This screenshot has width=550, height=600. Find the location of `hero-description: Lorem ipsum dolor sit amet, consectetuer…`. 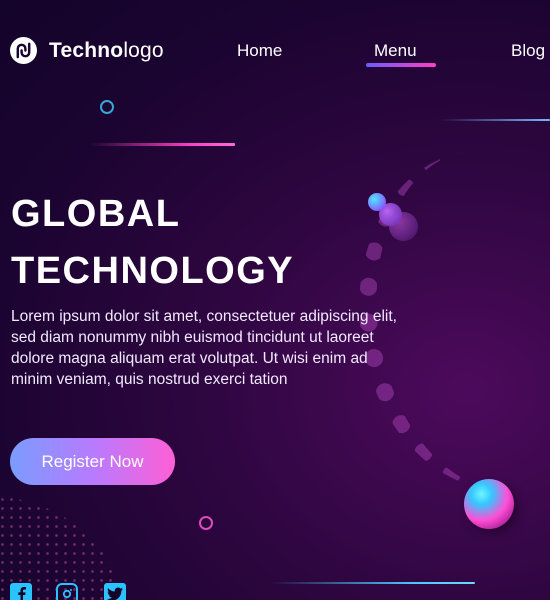

hero-description: Lorem ipsum dolor sit amet, consectetuer… is located at coordinates (204, 348).